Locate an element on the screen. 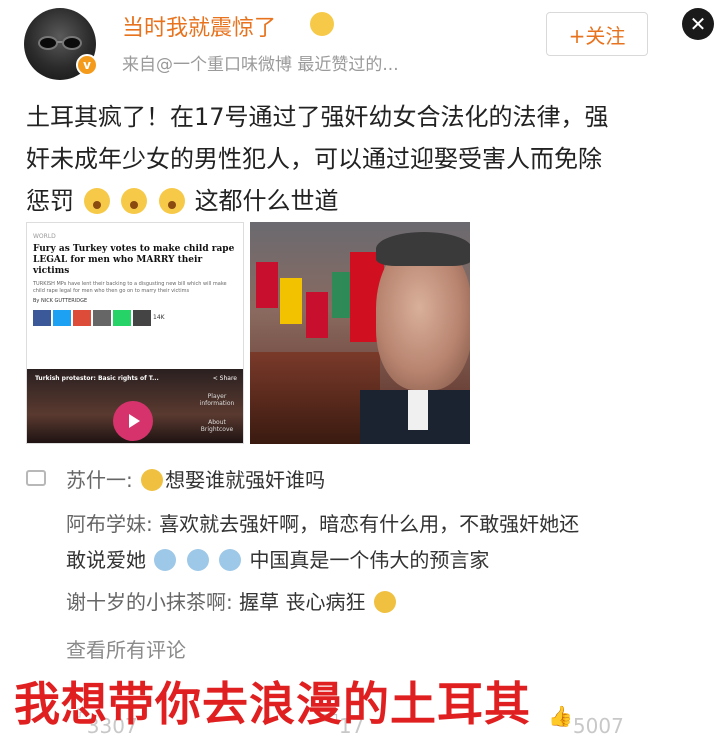  hair-shape is located at coordinates (423, 249).